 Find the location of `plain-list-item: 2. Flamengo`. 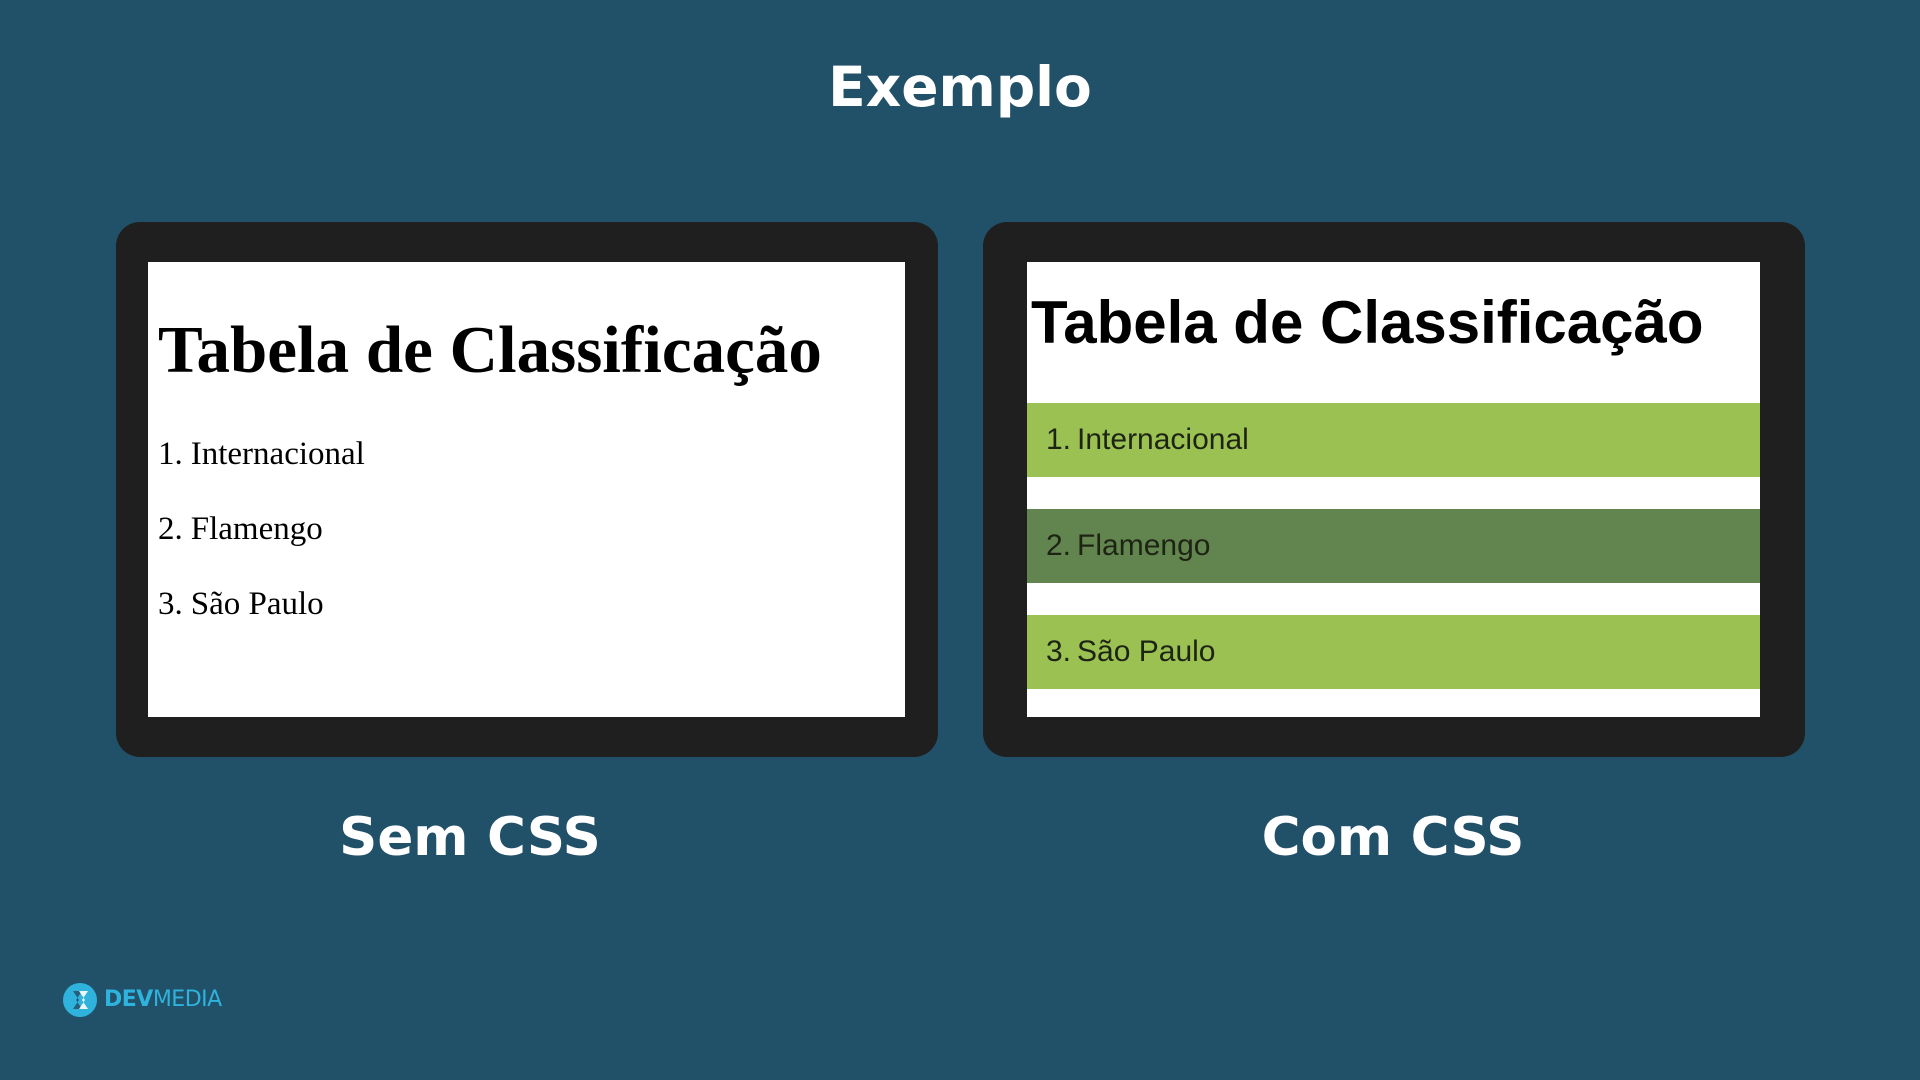

plain-list-item: 2. Flamengo is located at coordinates (261, 529).